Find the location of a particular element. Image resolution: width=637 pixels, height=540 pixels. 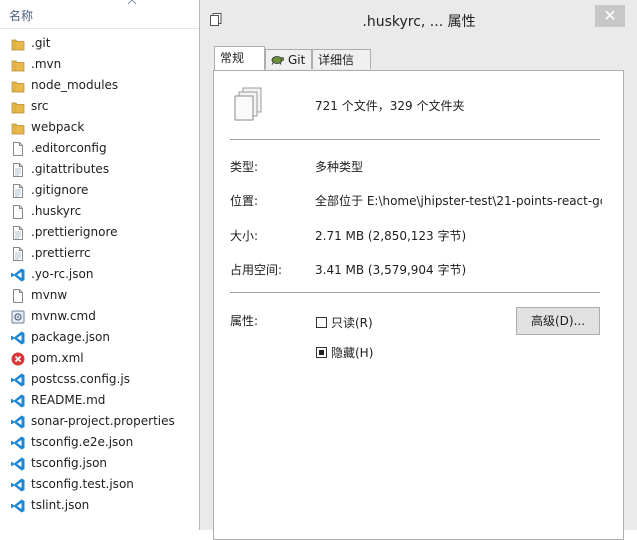

file-name: tsconfig.test.json is located at coordinates (82, 484).